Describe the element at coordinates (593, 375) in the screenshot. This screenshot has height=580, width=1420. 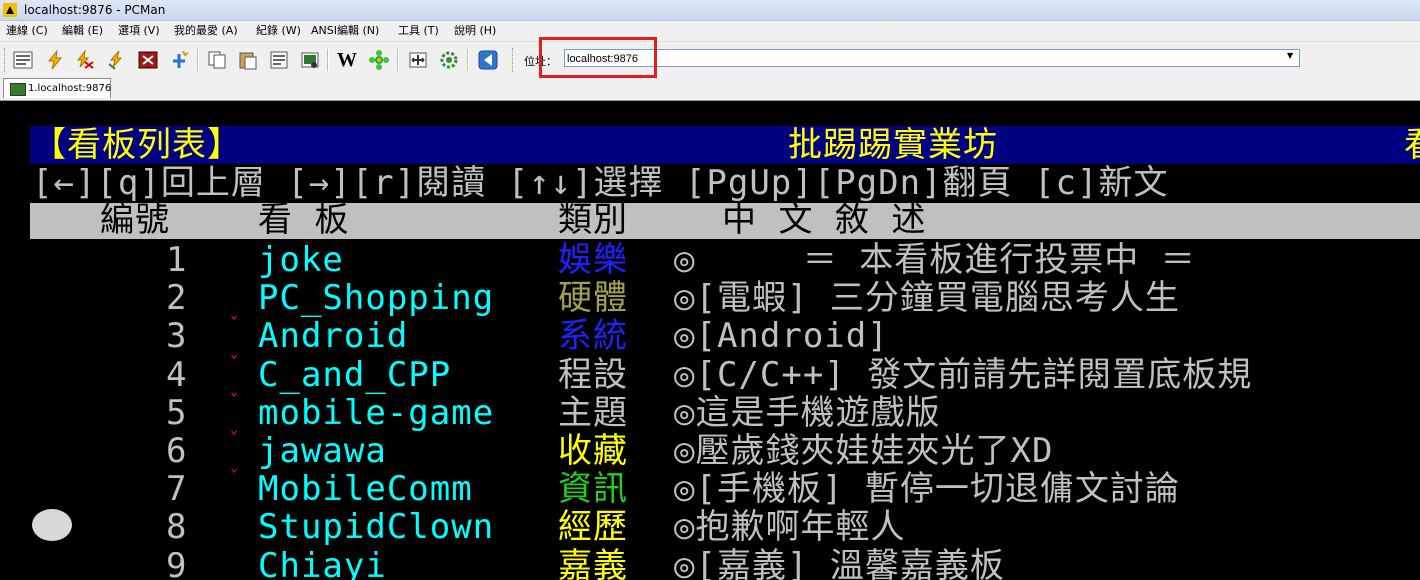
I see `board-category: 程設` at that location.